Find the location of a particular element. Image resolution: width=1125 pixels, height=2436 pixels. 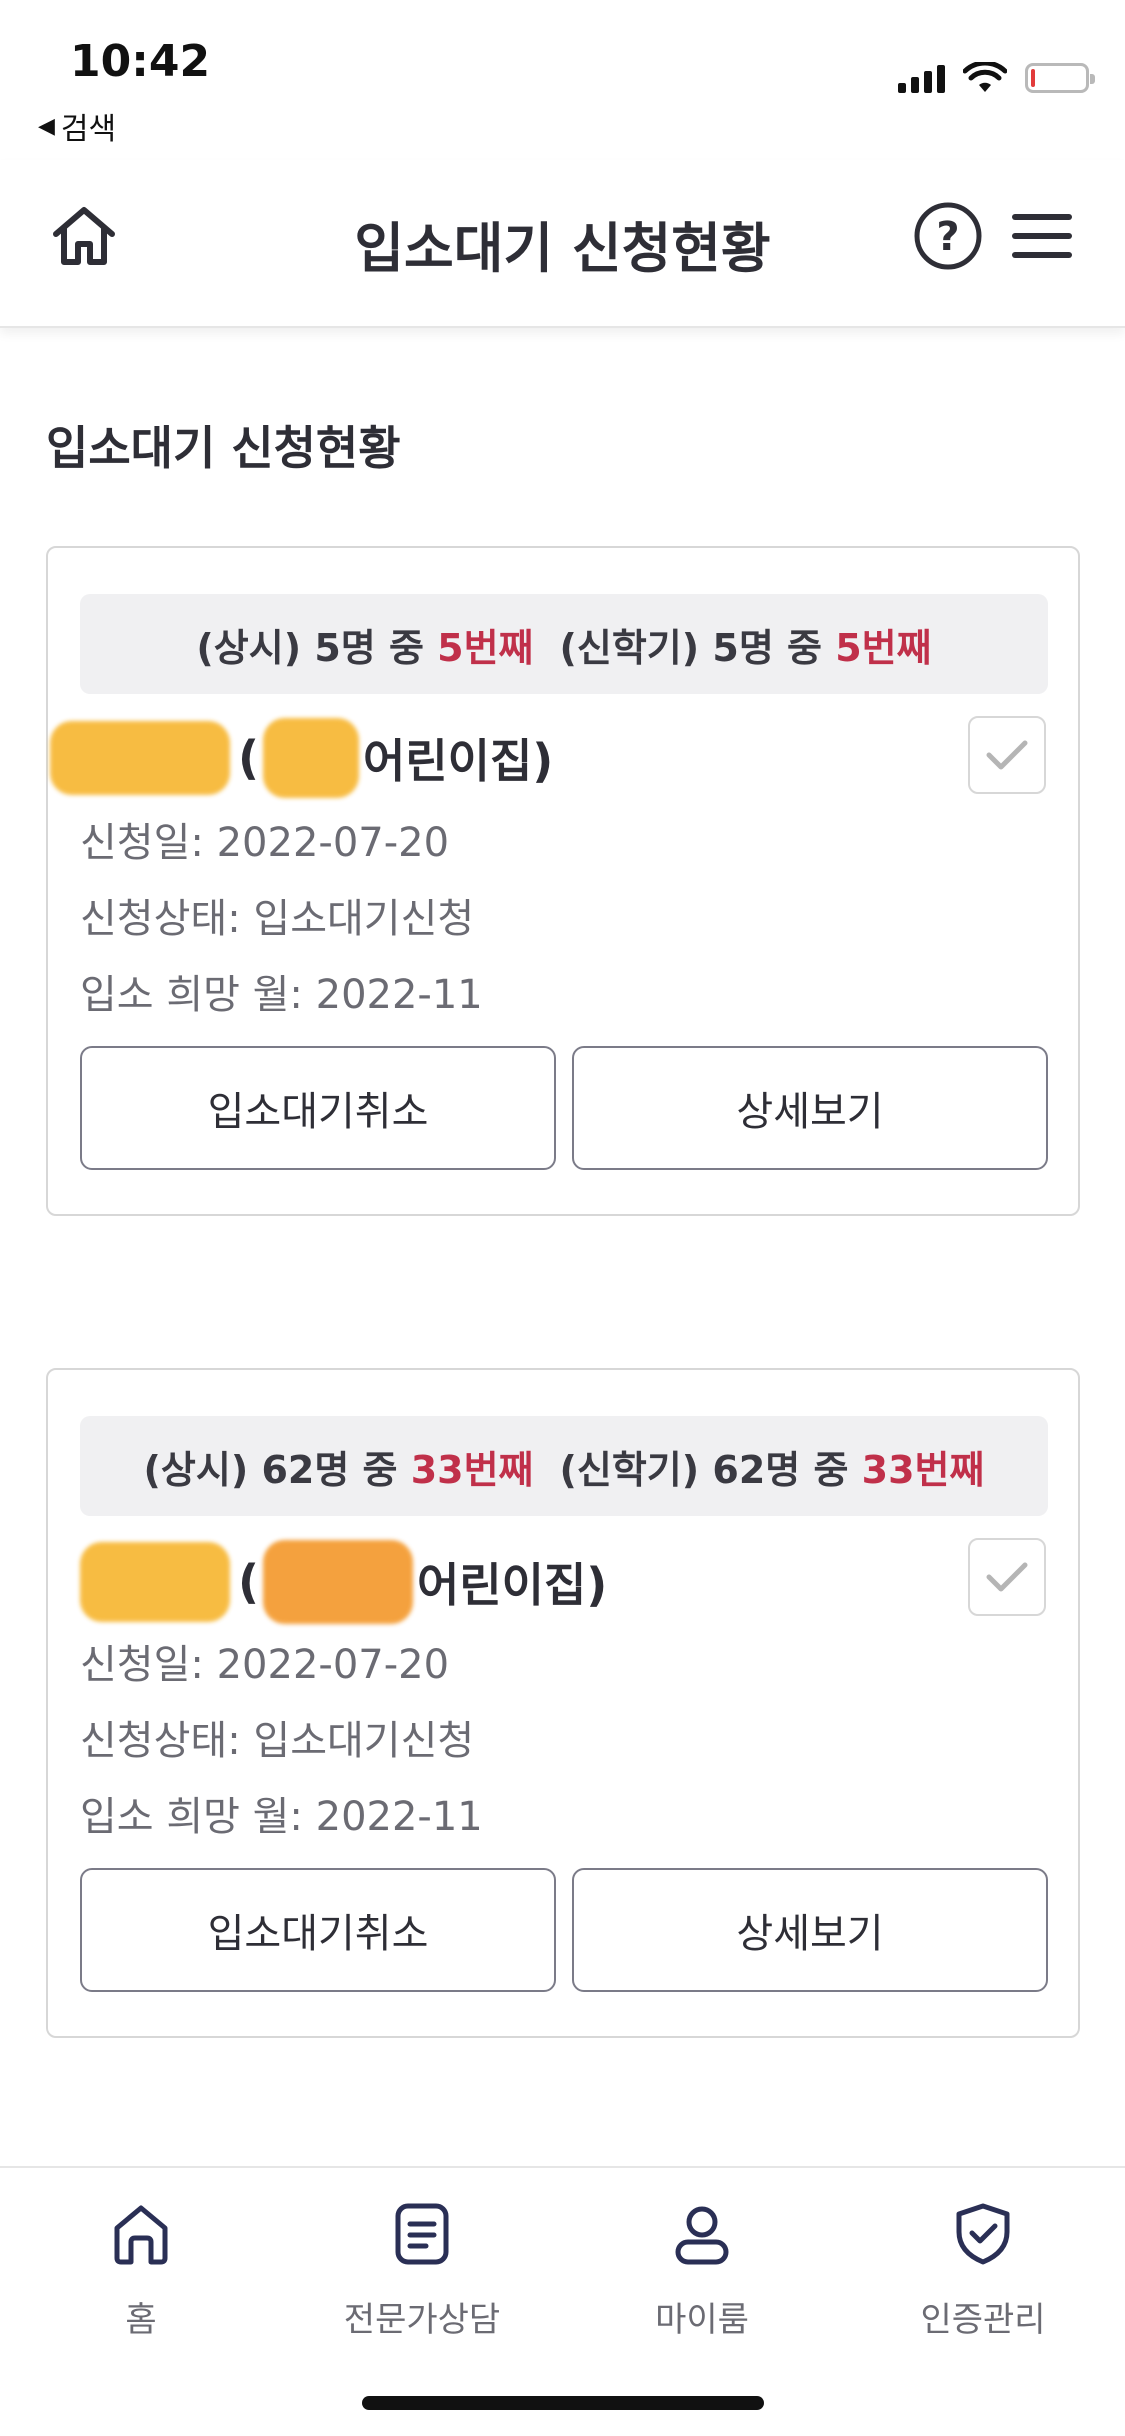

waitlist-rank-banner: (상시) 62명 중 33번째 (신학기) 62명 중 33번째 is located at coordinates (564, 1466).